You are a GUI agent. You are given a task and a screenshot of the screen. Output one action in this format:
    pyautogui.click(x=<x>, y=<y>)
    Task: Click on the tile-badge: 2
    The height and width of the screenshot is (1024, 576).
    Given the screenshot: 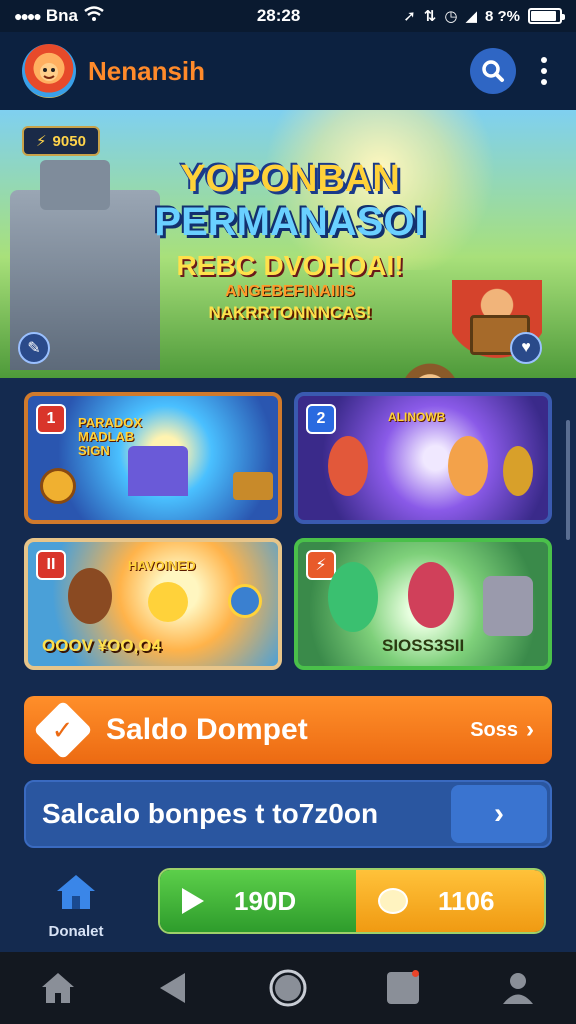 What is the action you would take?
    pyautogui.click(x=321, y=419)
    